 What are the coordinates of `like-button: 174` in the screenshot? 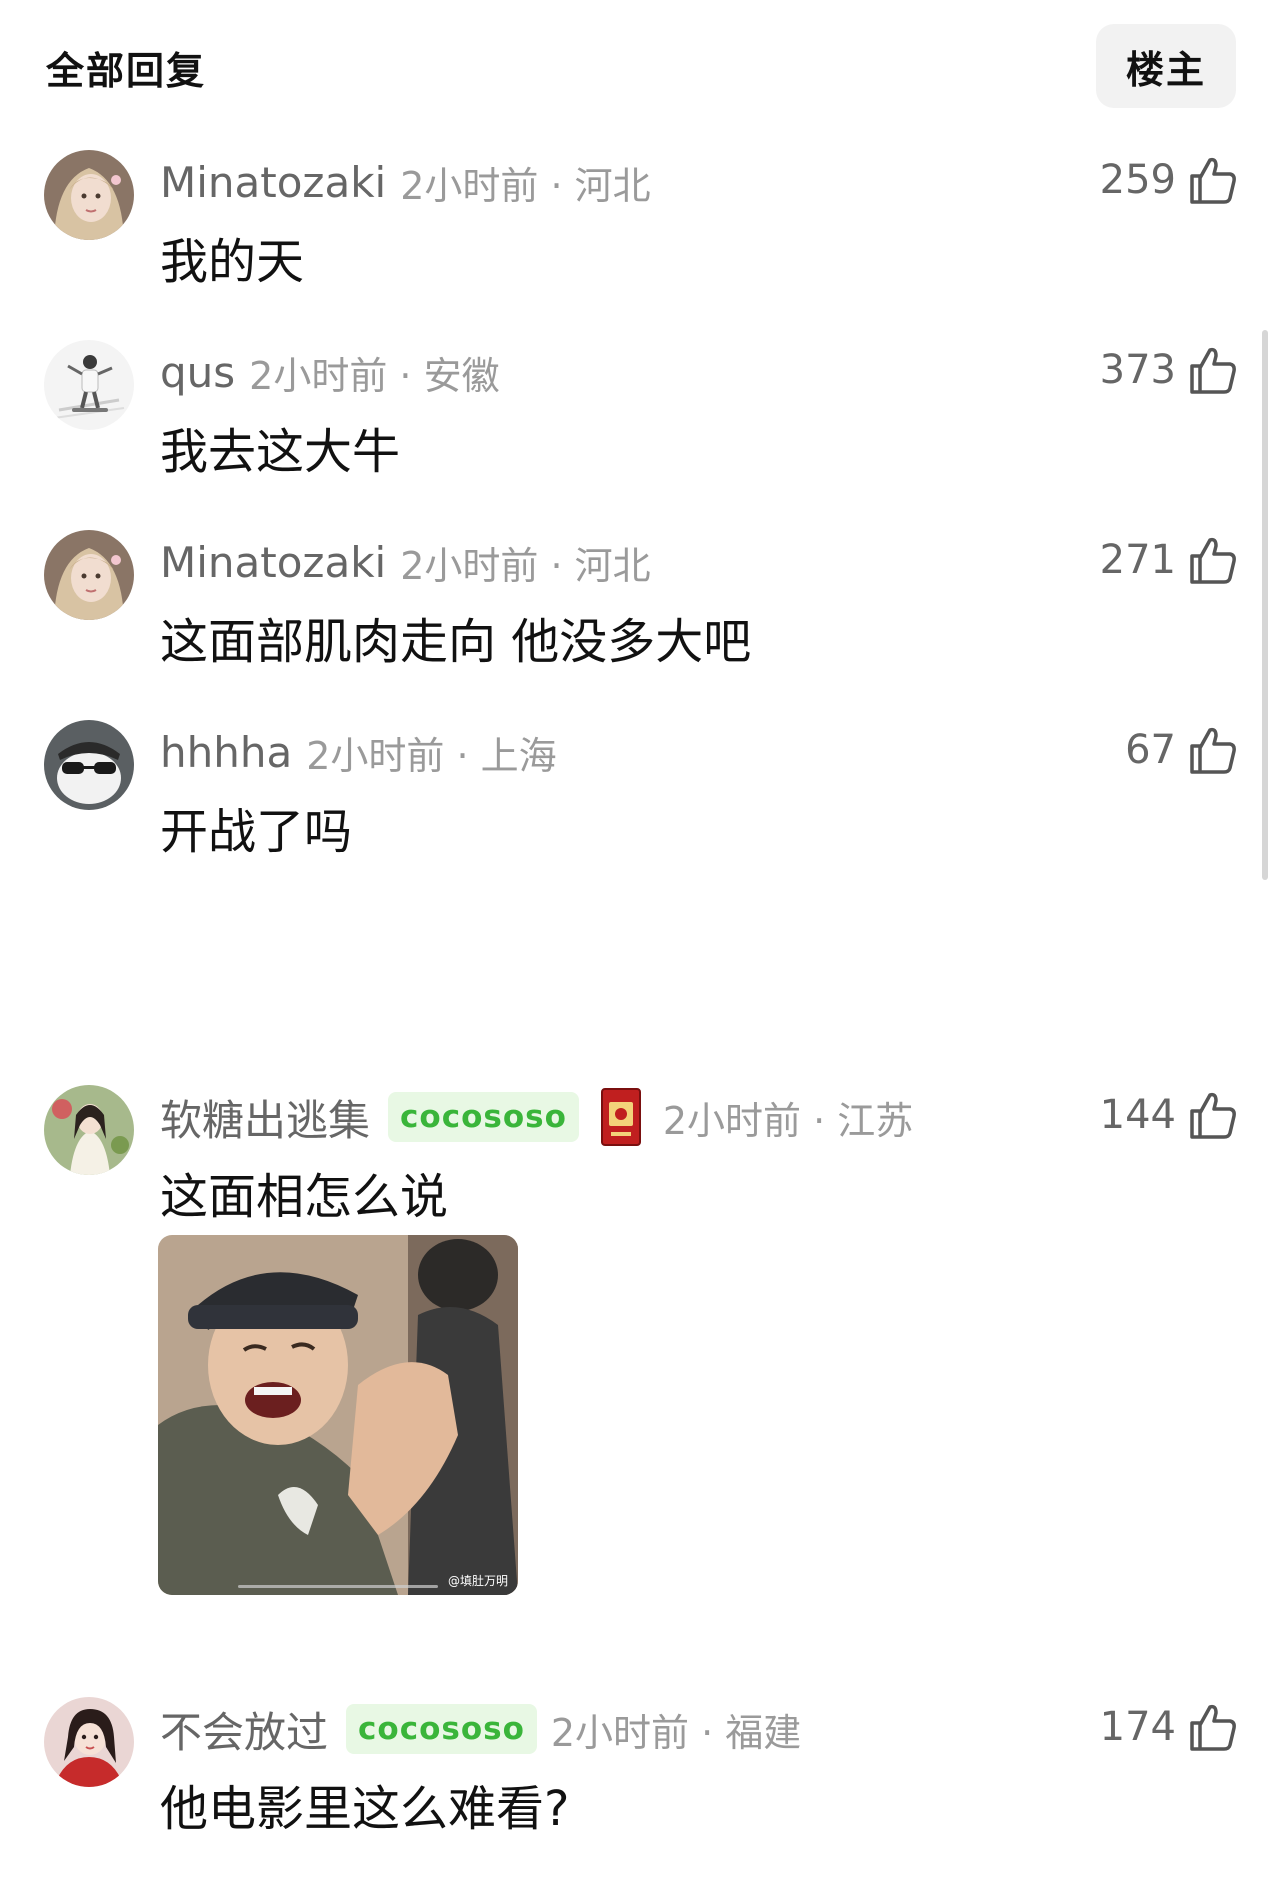 It's located at (1169, 1727).